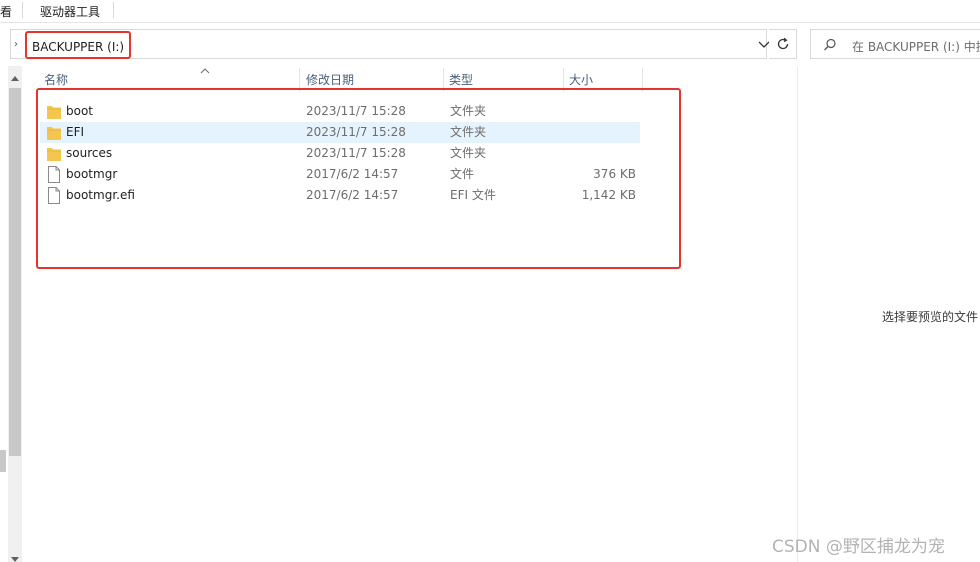 The width and height of the screenshot is (980, 562). I want to click on refresh-button, so click(783, 44).